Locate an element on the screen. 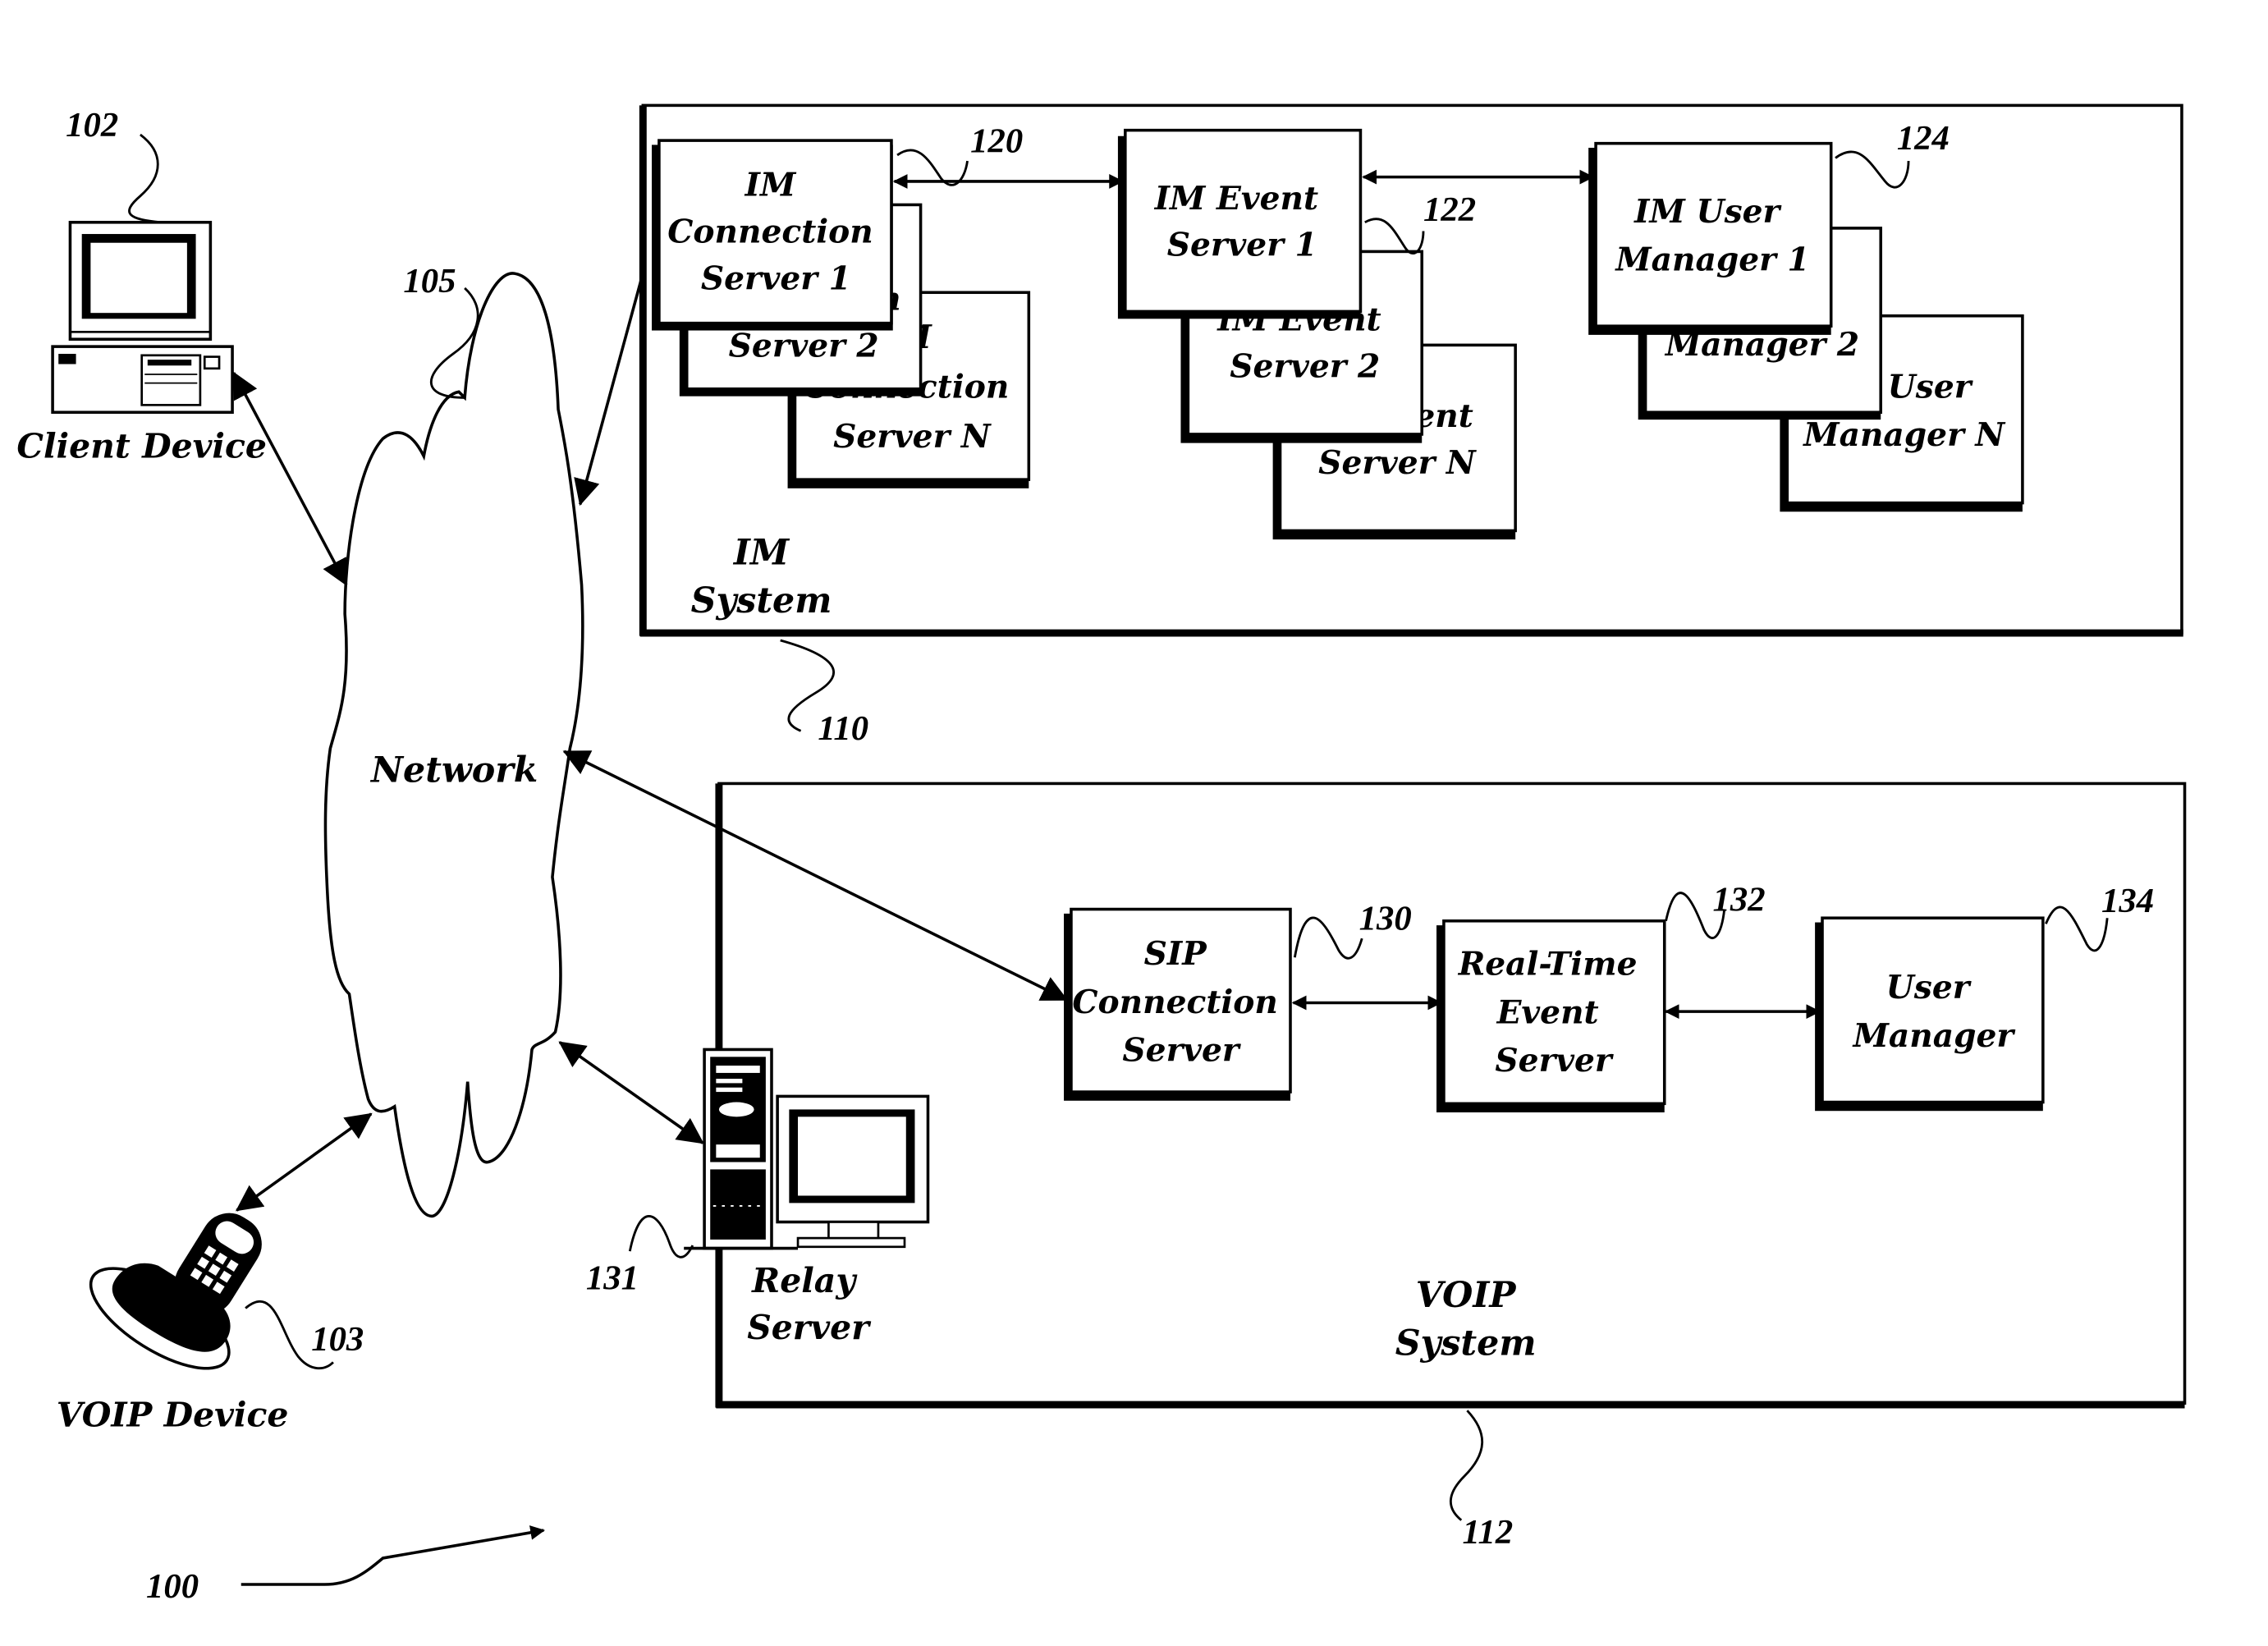 This screenshot has width=2268, height=1646. figure-ref: 100 is located at coordinates (172, 1587).